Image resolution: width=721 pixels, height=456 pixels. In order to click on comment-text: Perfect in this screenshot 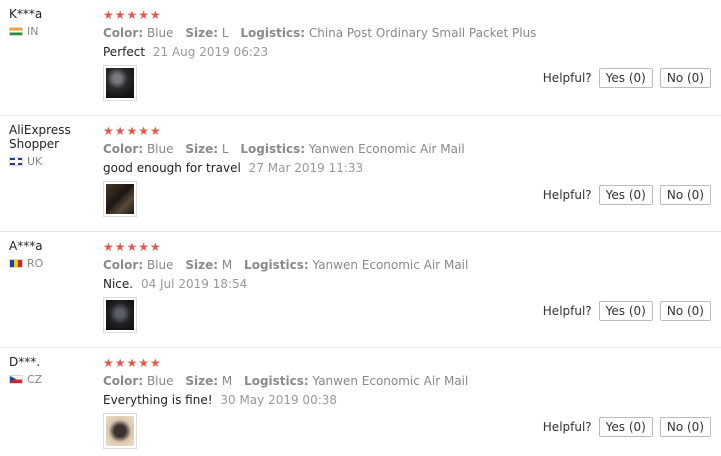, I will do `click(124, 52)`.